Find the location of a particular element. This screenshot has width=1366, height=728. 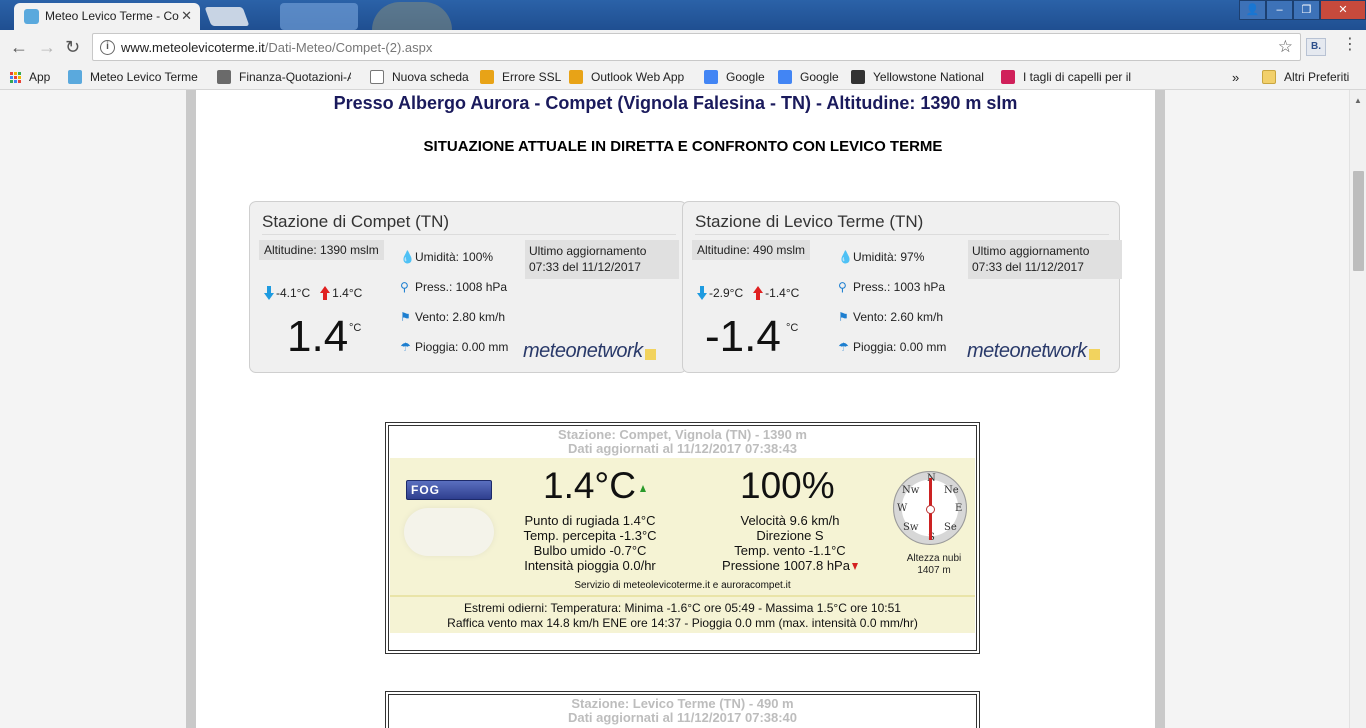

tab-title: Meteo Levico Terme - Co is located at coordinates (112, 16).